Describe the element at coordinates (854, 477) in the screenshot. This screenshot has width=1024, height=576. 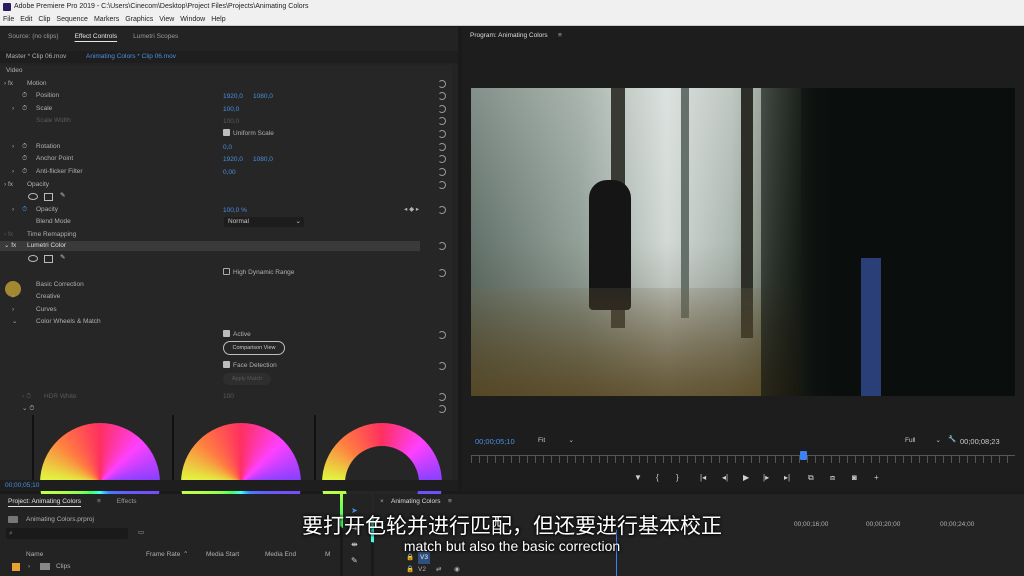
I see `export-frame-icon: ◙` at that location.